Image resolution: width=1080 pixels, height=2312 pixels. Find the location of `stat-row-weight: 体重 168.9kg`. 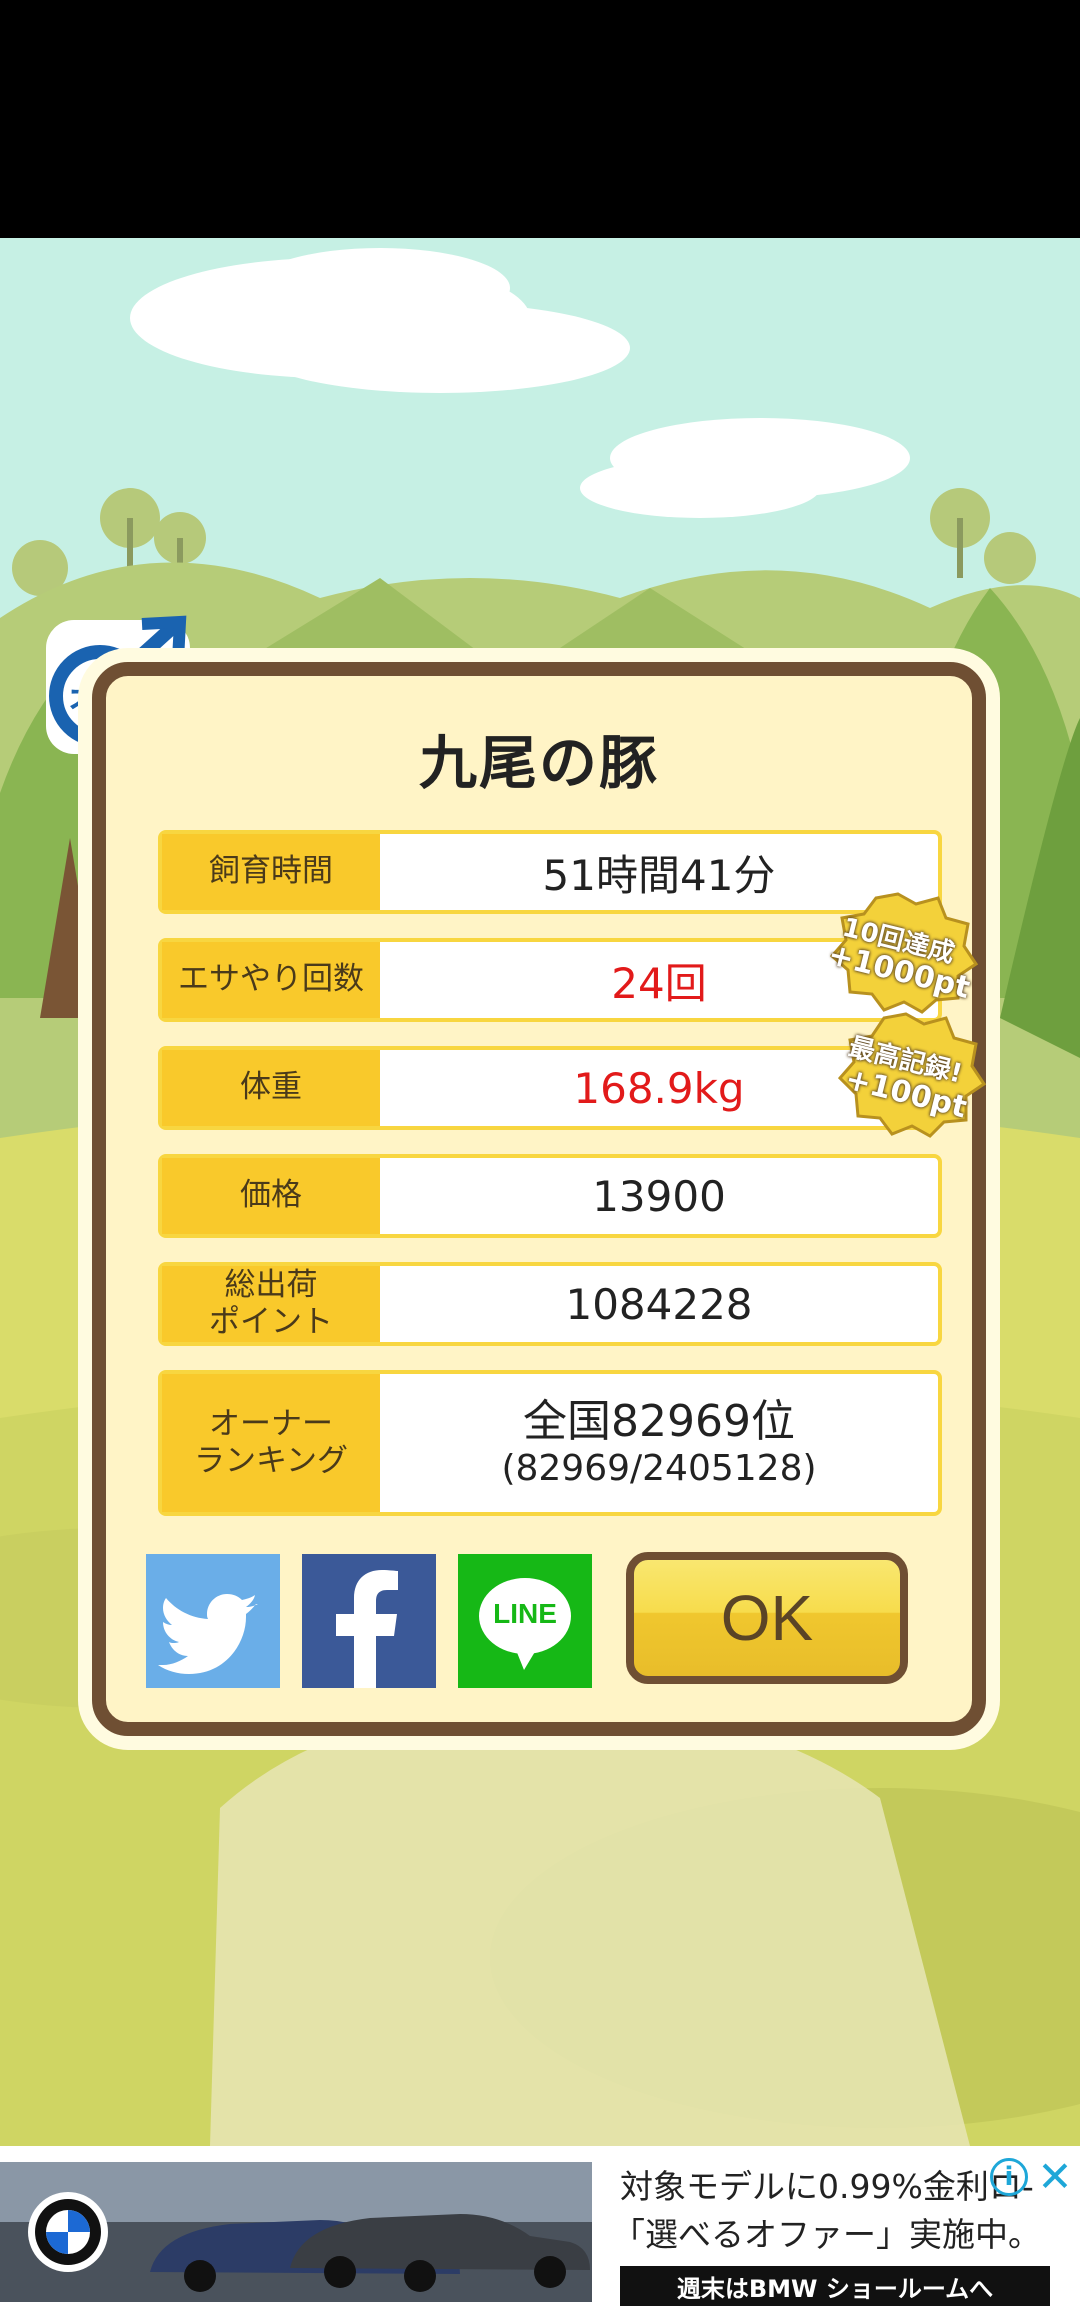

stat-row-weight: 体重 168.9kg is located at coordinates (550, 1088).